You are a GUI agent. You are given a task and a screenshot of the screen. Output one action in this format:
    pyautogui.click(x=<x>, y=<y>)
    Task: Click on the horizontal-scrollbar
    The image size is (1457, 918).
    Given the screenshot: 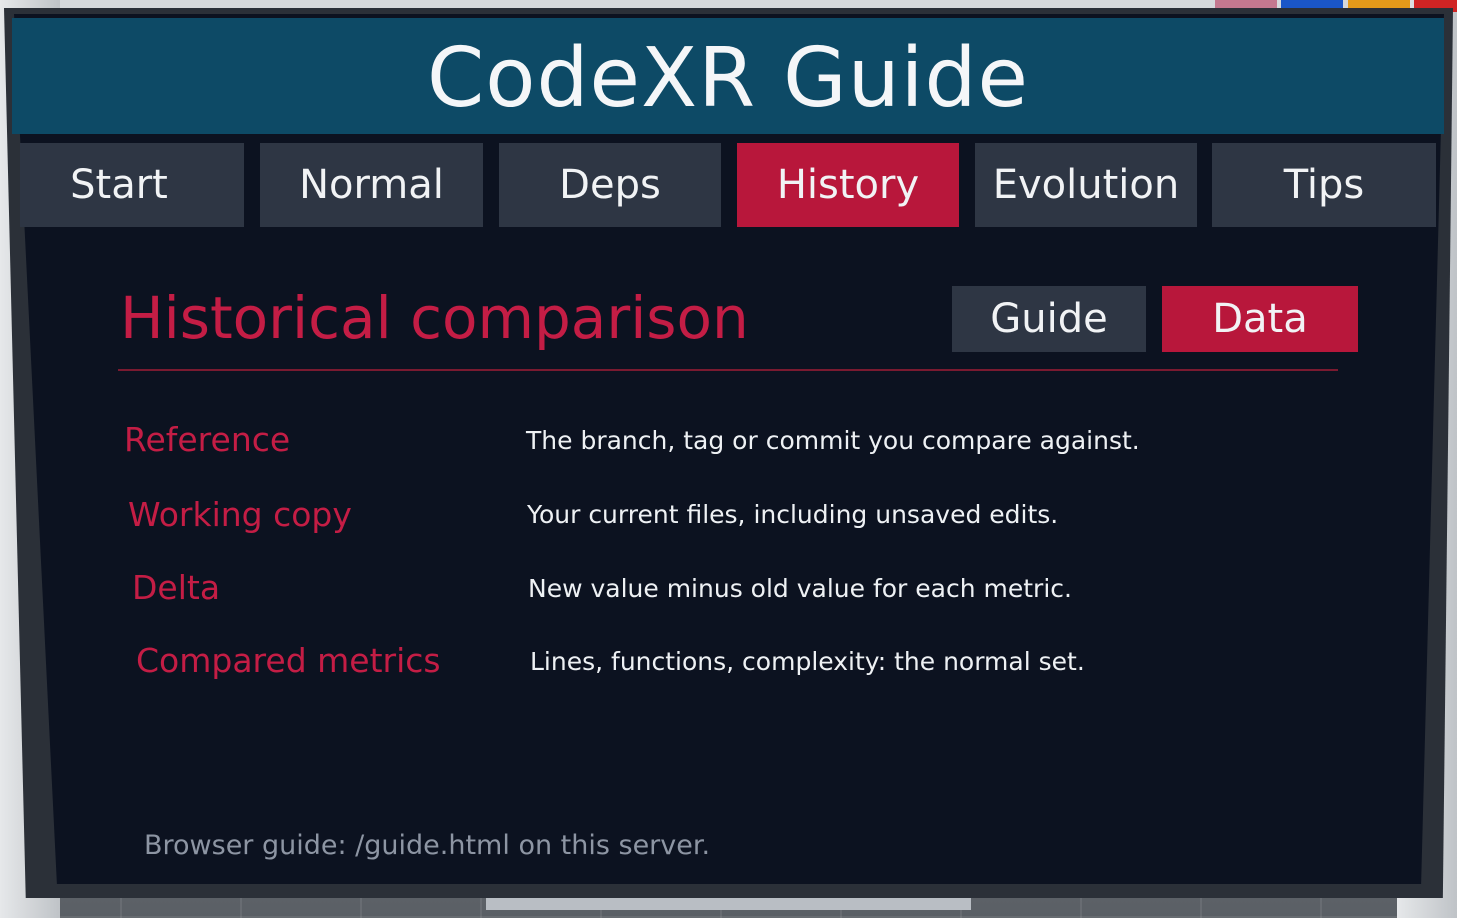 What is the action you would take?
    pyautogui.click(x=728, y=904)
    